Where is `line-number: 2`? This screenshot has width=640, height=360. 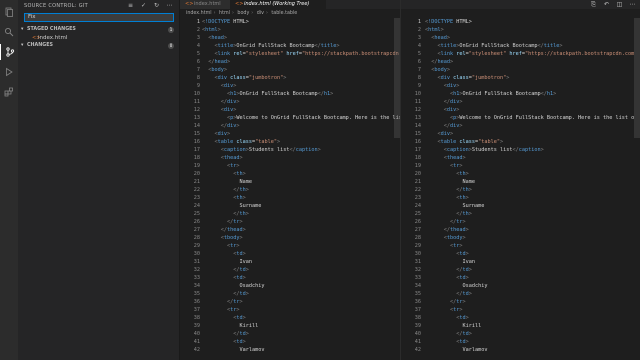 line-number: 2 is located at coordinates (419, 30).